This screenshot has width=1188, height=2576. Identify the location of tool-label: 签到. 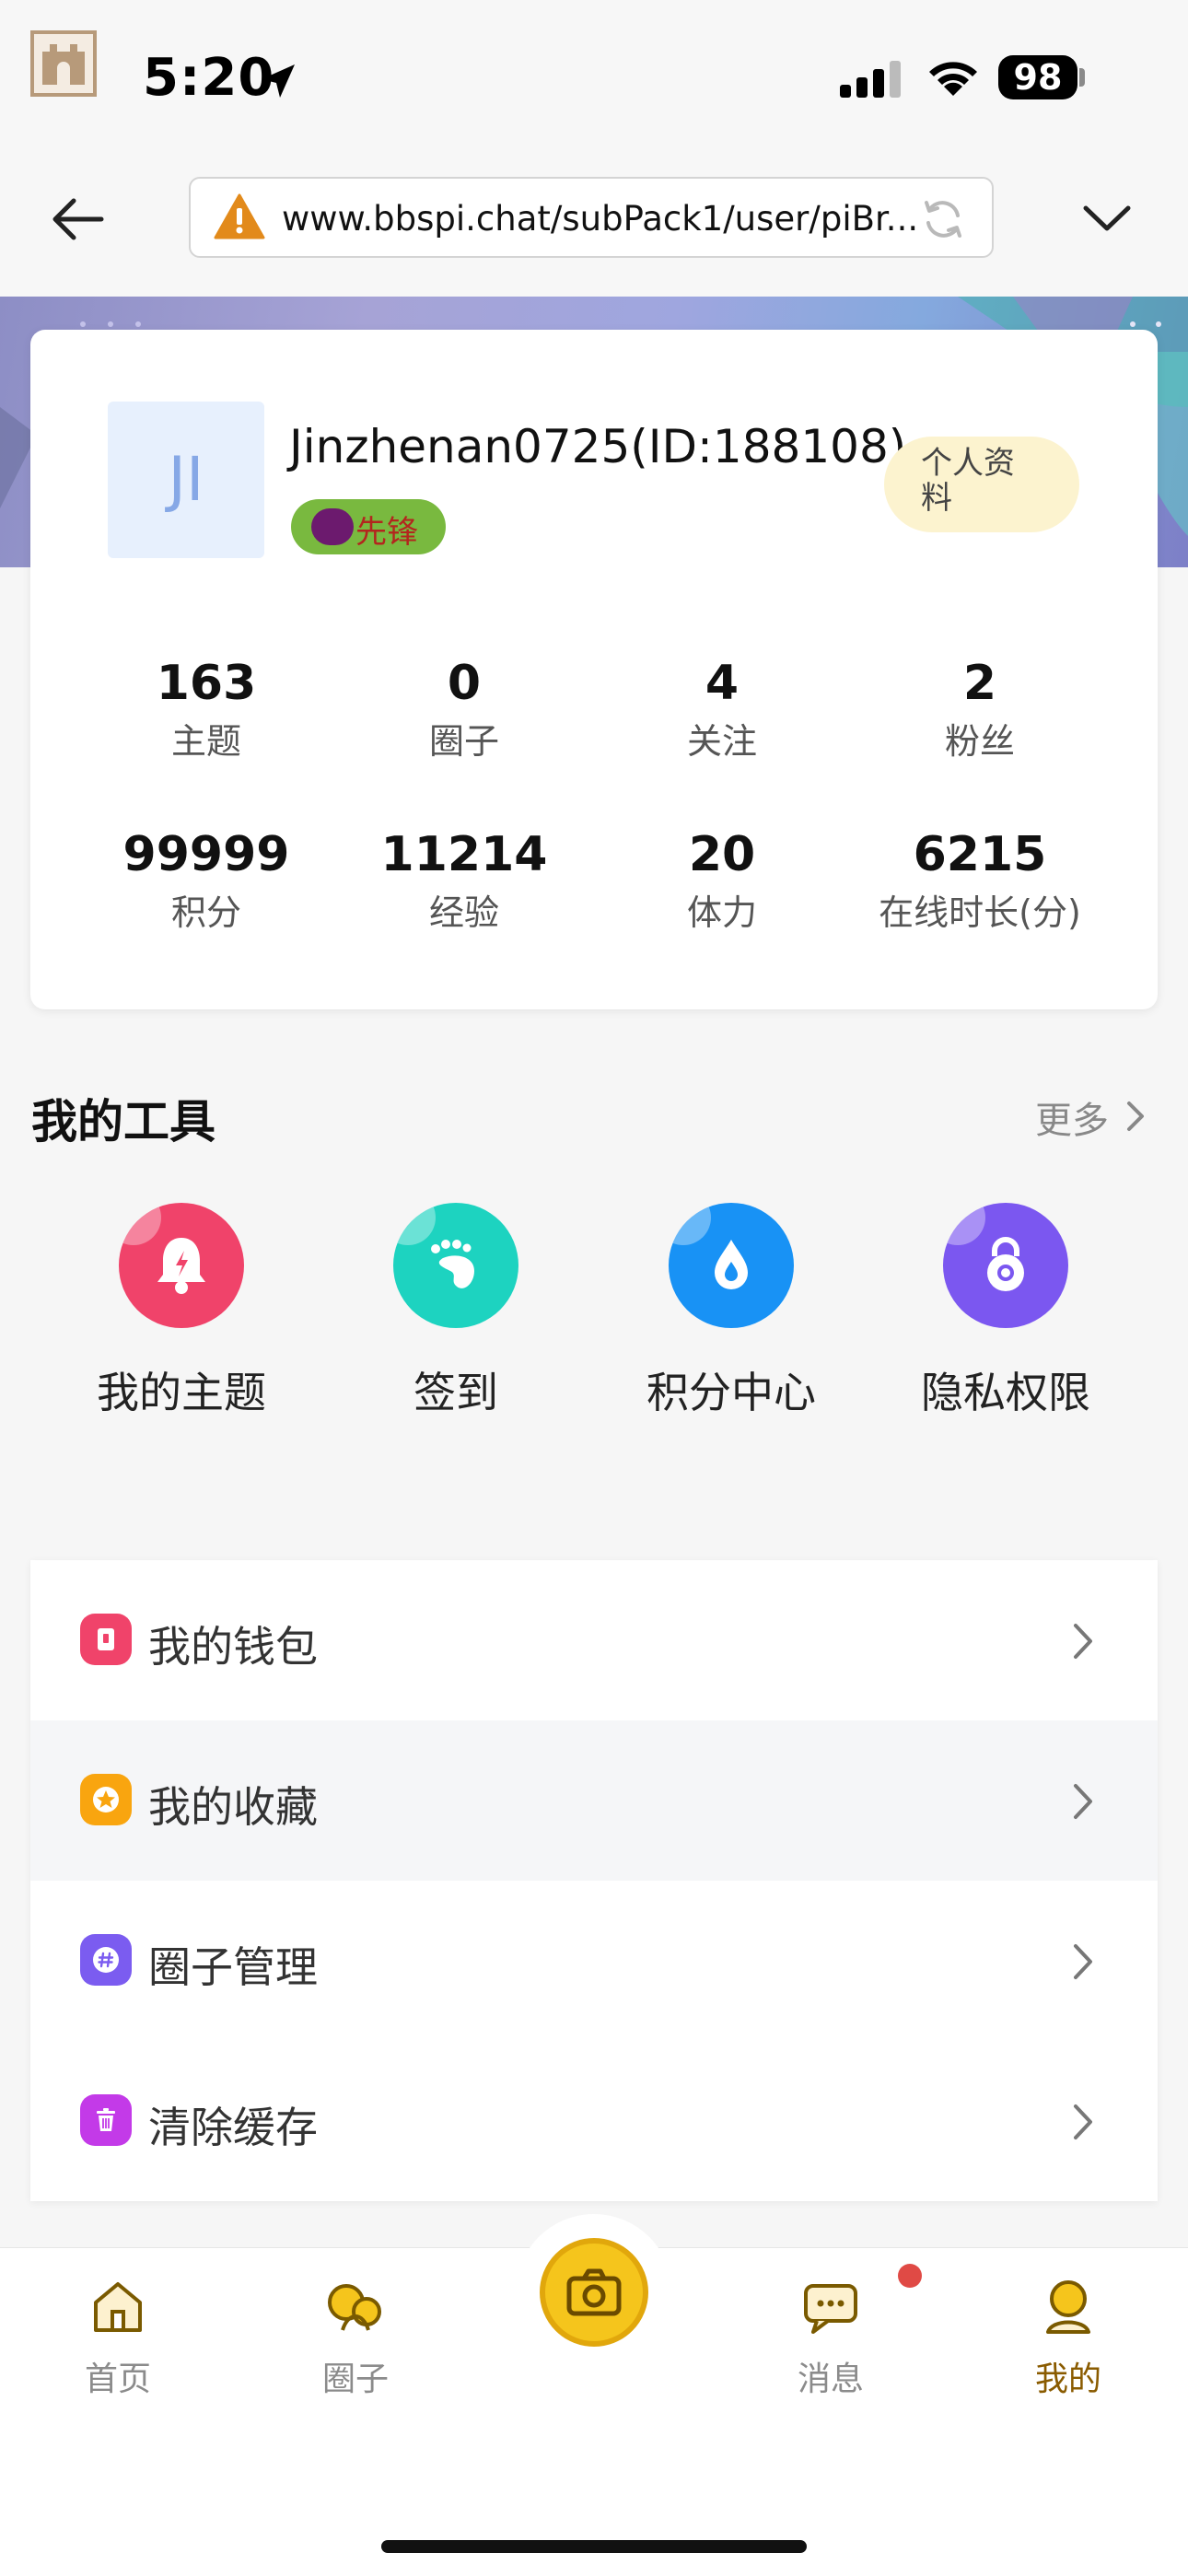
(455, 1392).